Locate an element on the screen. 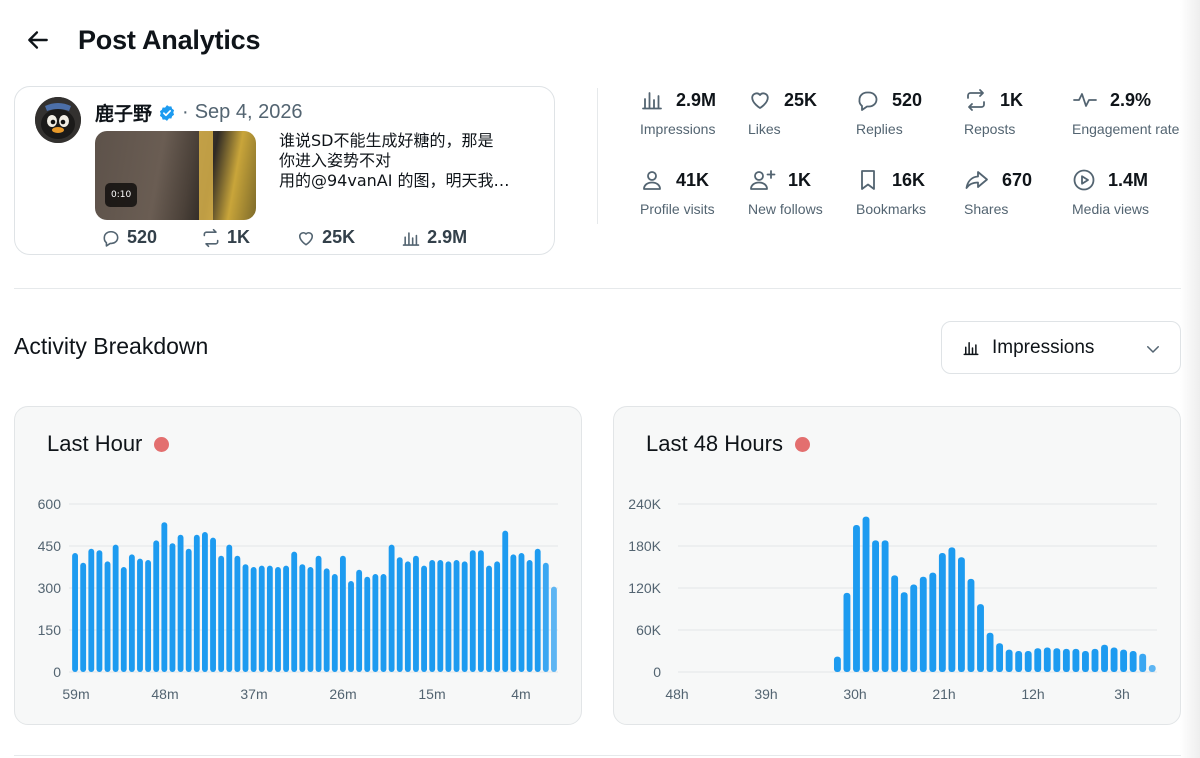  metric-replies: 520 Replies is located at coordinates (916, 112).